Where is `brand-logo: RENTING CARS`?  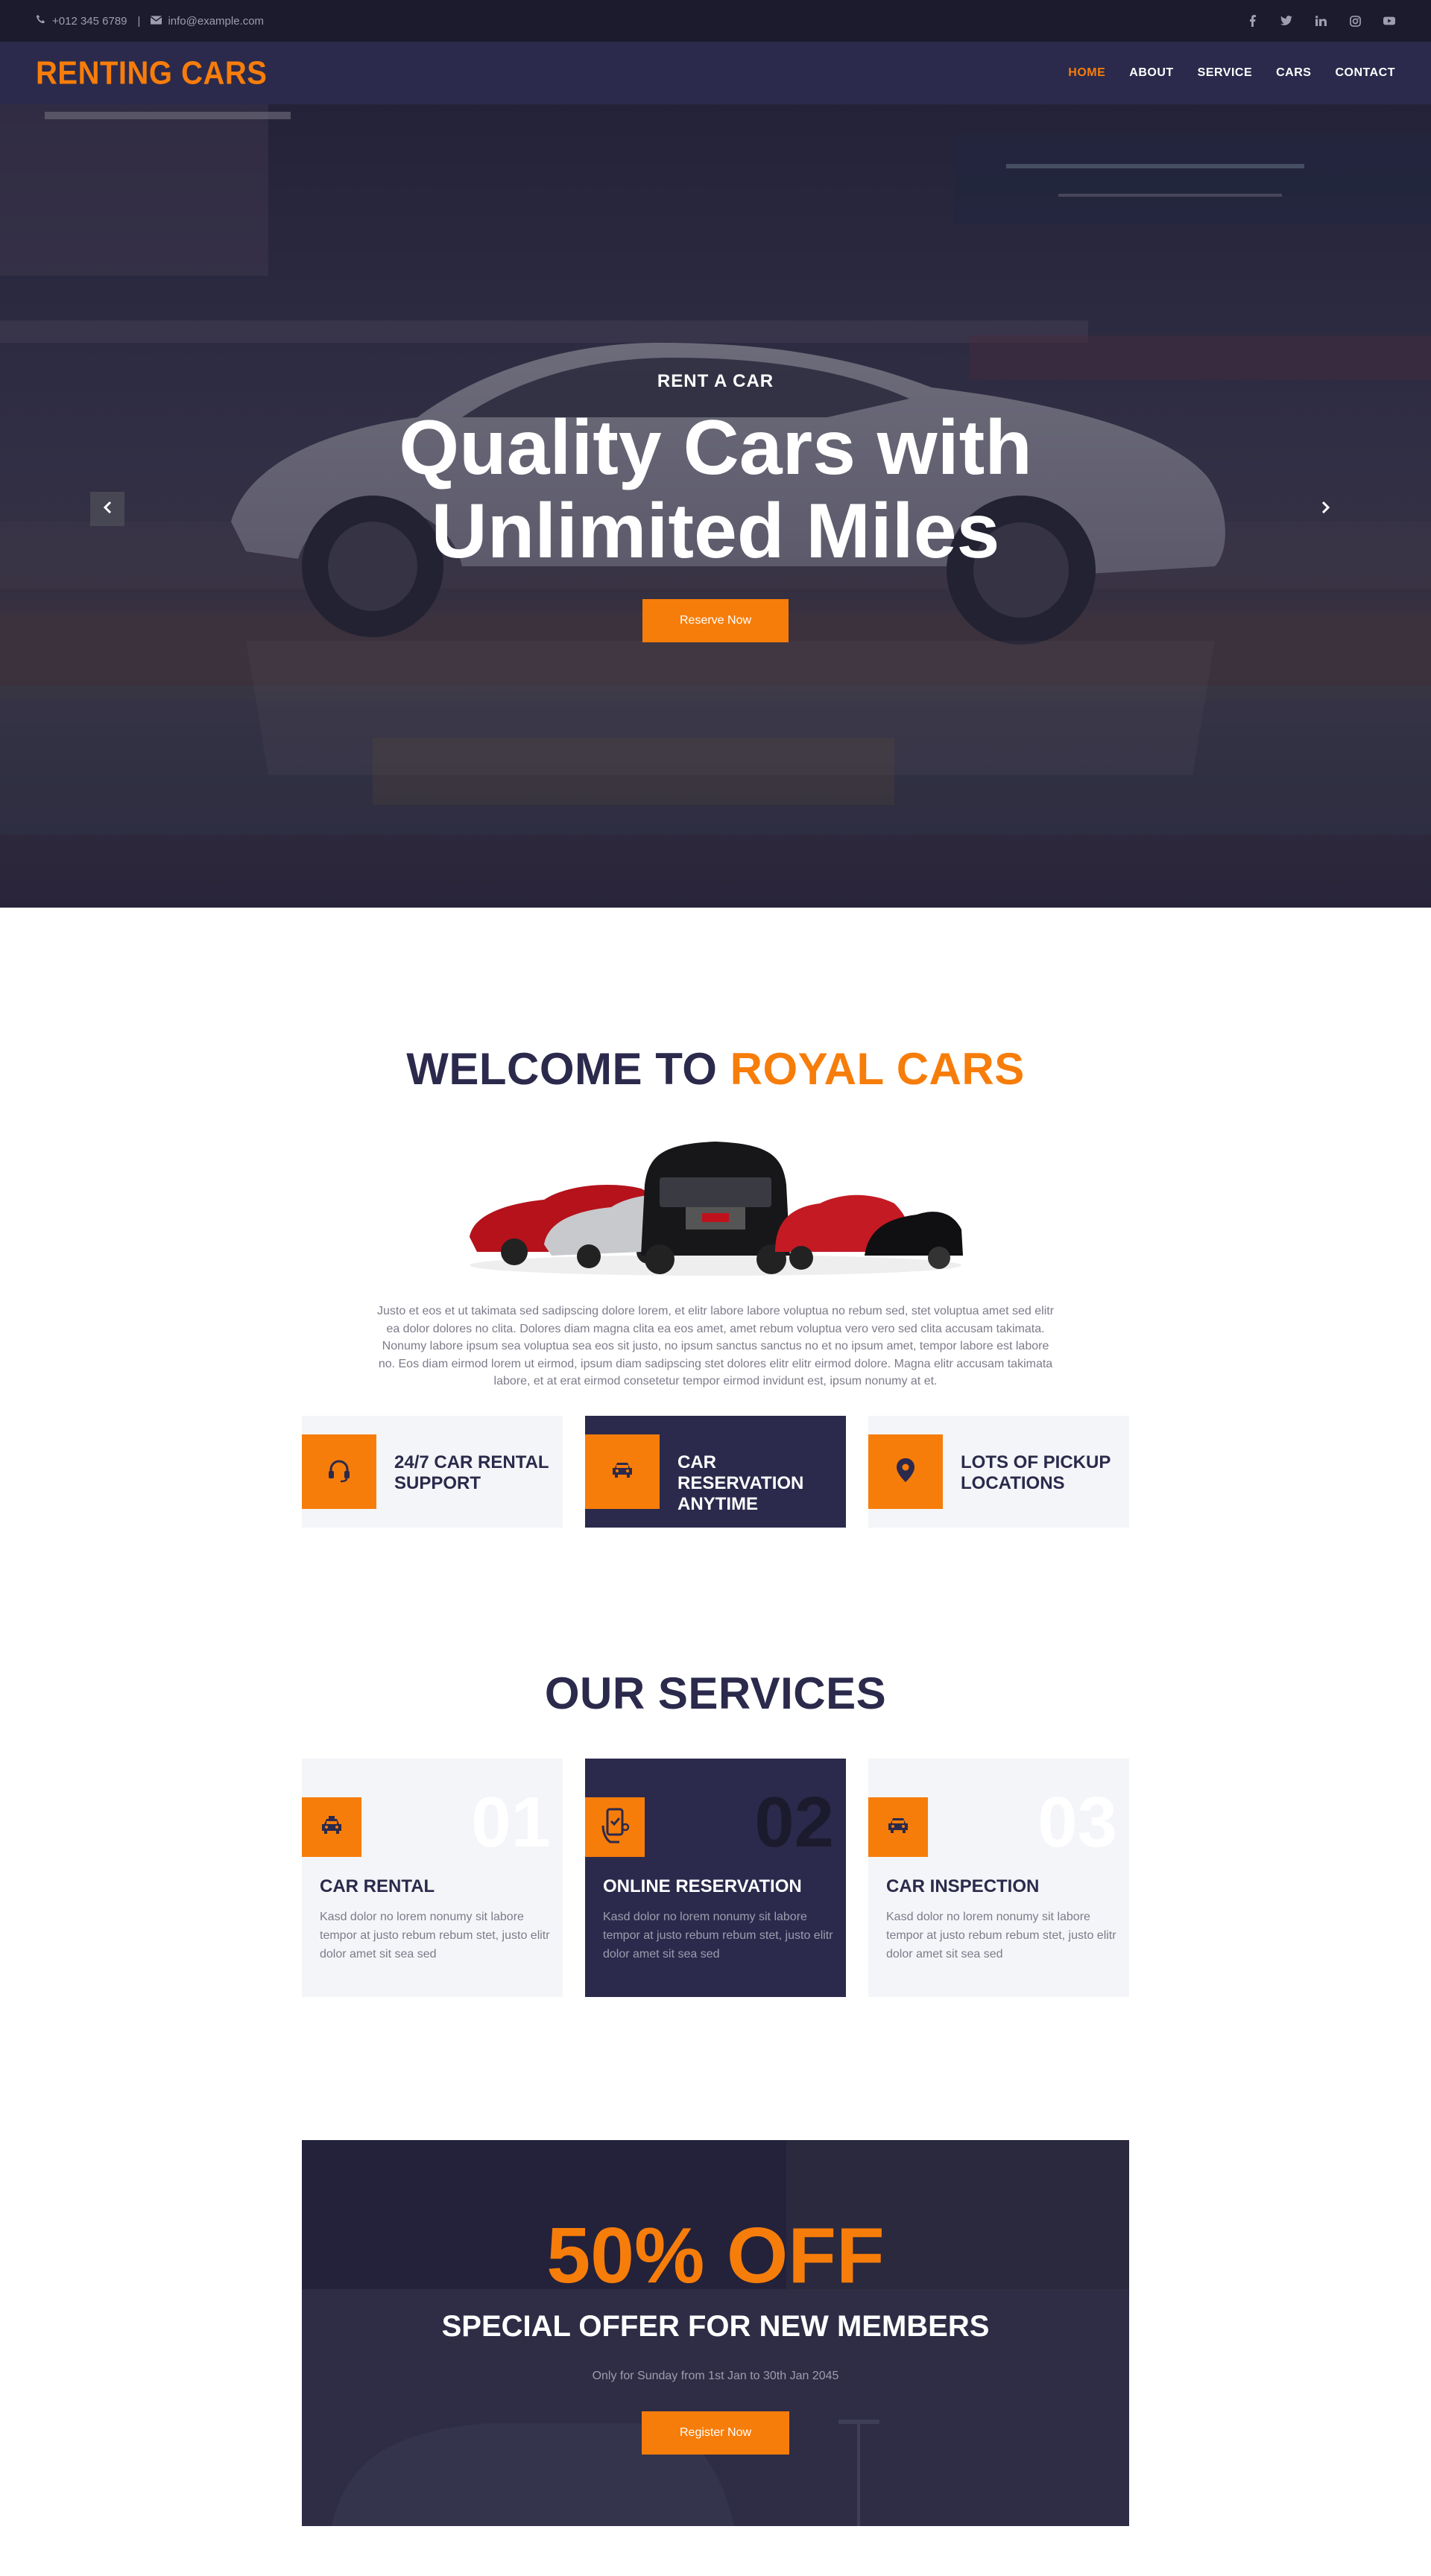 brand-logo: RENTING CARS is located at coordinates (151, 73).